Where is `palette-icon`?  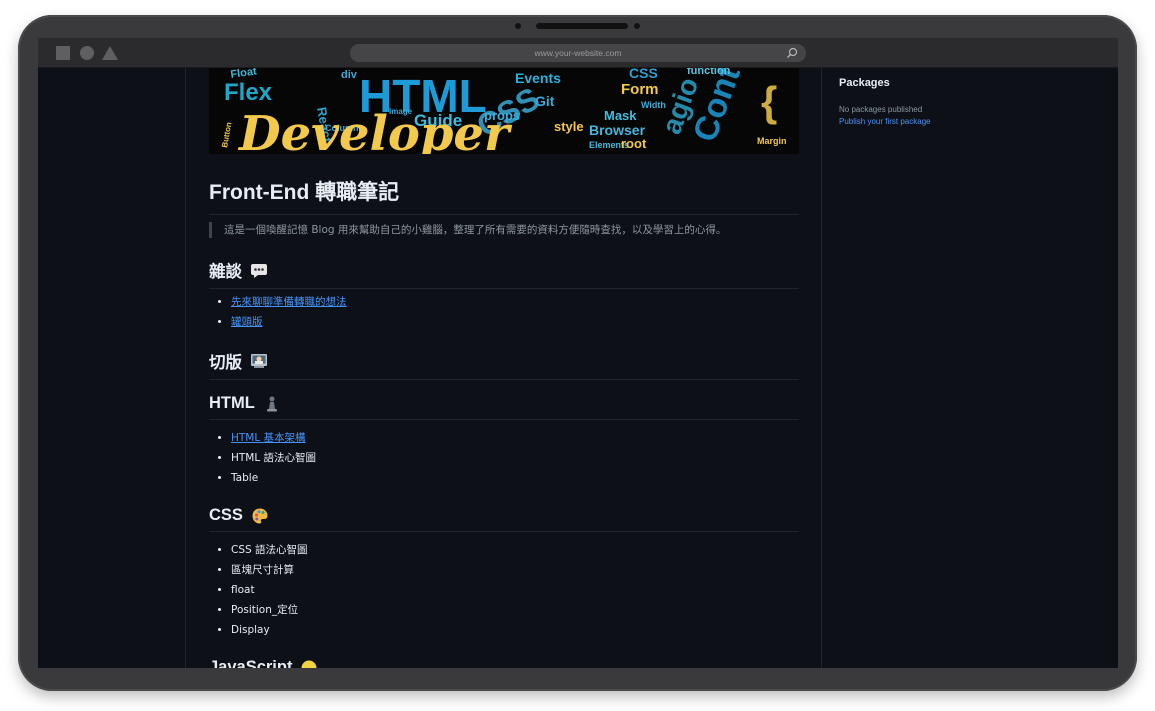 palette-icon is located at coordinates (260, 516).